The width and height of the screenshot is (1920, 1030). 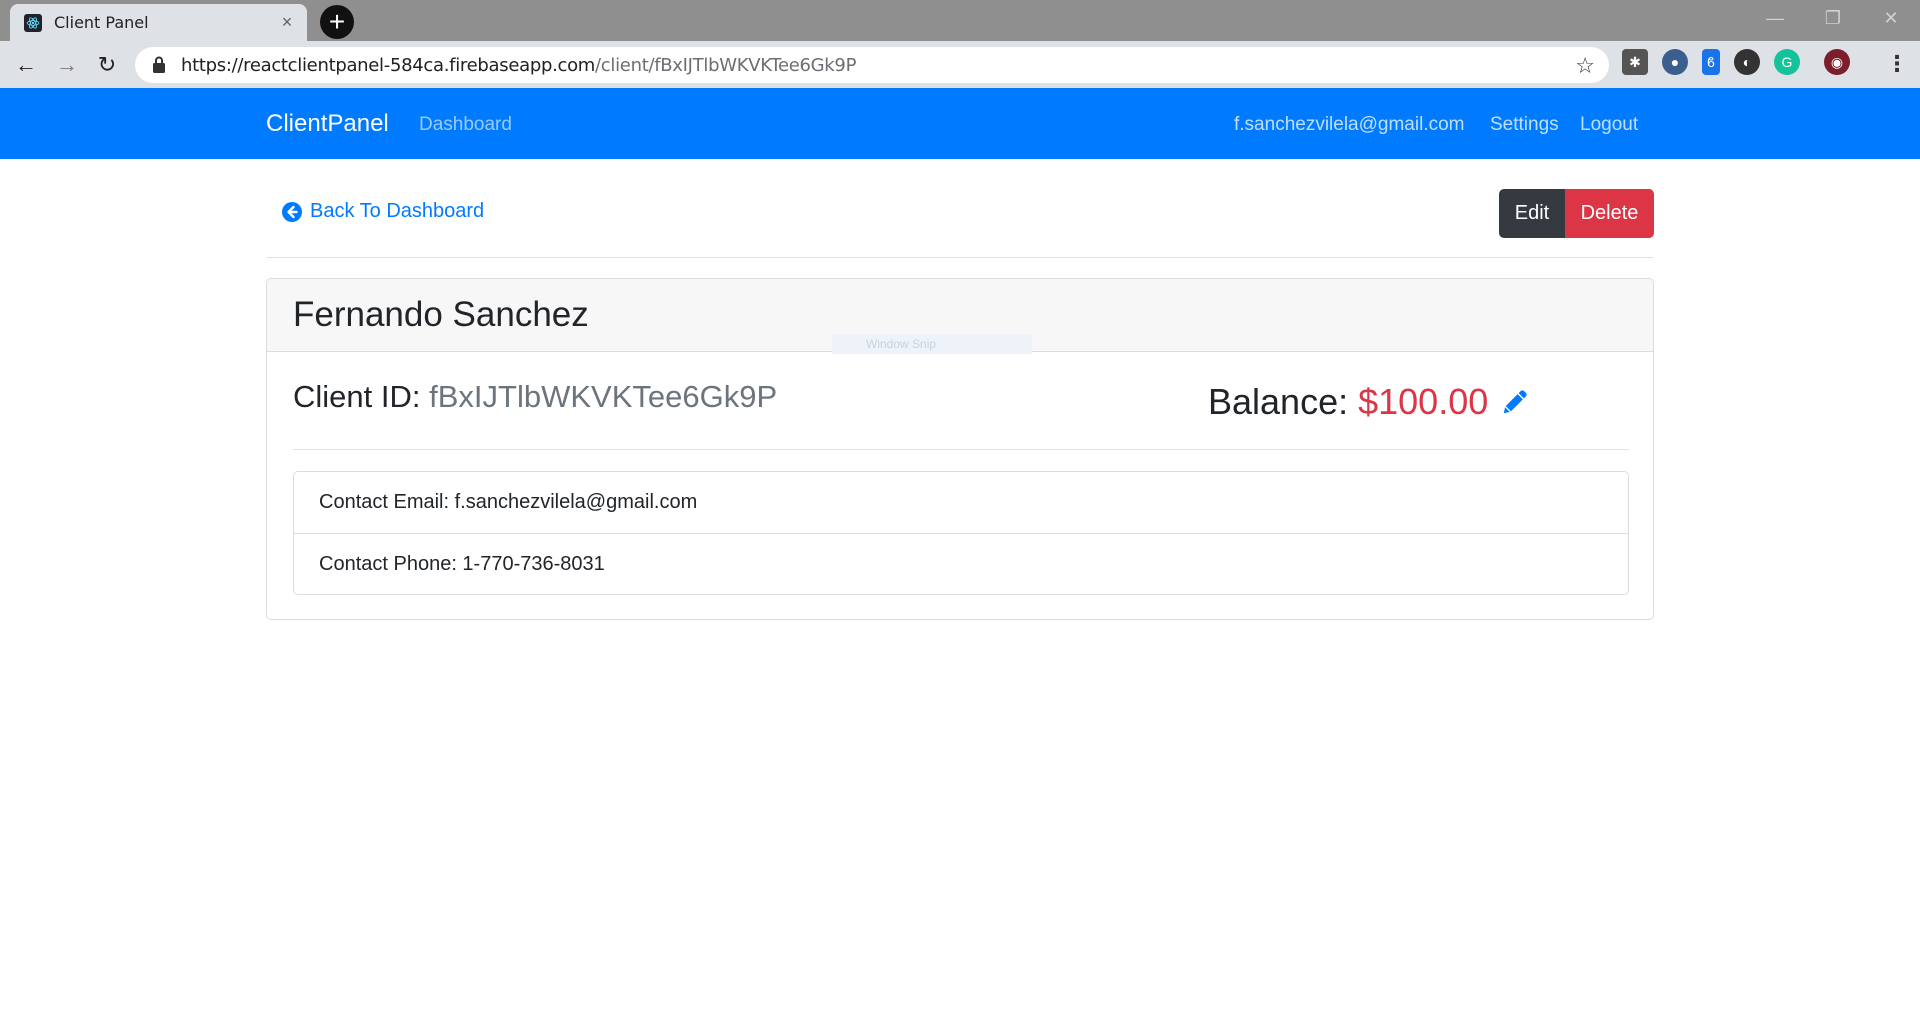 What do you see at coordinates (1532, 213) in the screenshot?
I see `edit-button: Edit` at bounding box center [1532, 213].